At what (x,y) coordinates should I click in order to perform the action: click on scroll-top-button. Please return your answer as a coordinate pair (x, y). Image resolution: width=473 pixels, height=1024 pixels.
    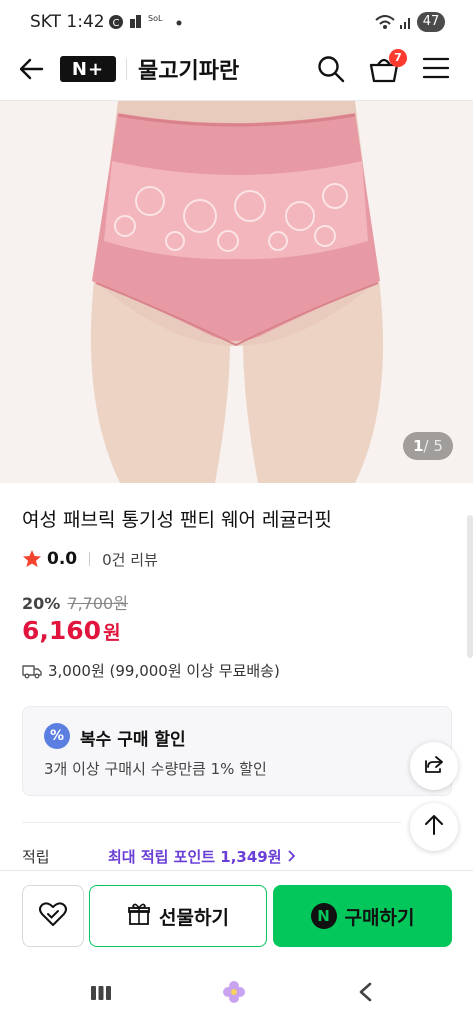
    Looking at the image, I should click on (434, 827).